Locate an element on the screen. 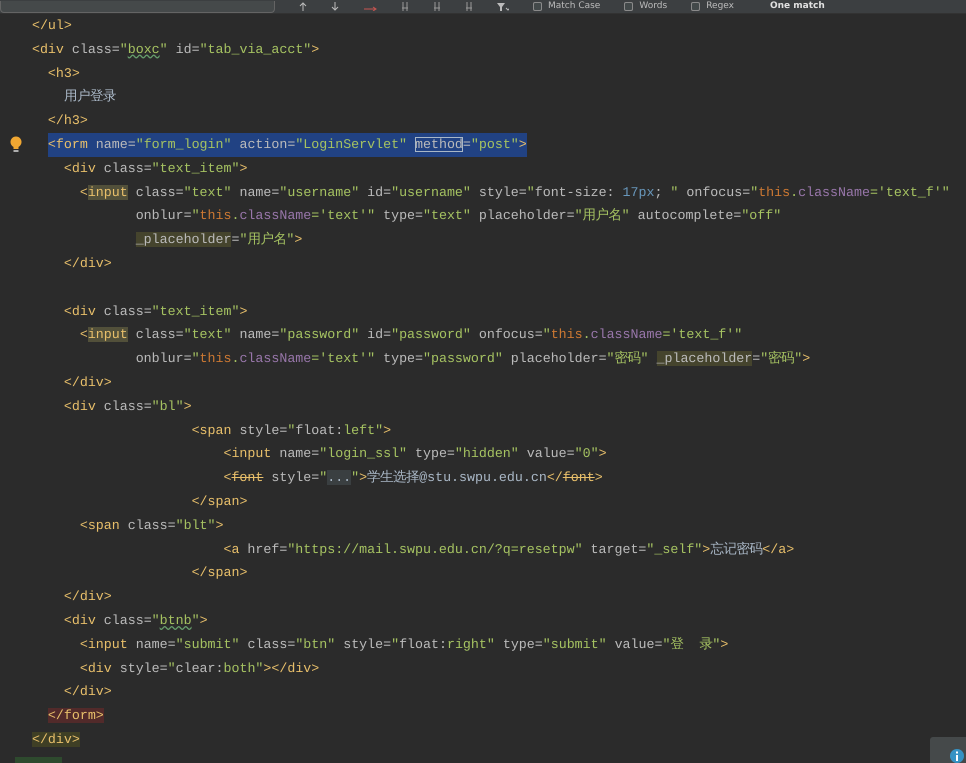  code-line: <h3> is located at coordinates (64, 73).